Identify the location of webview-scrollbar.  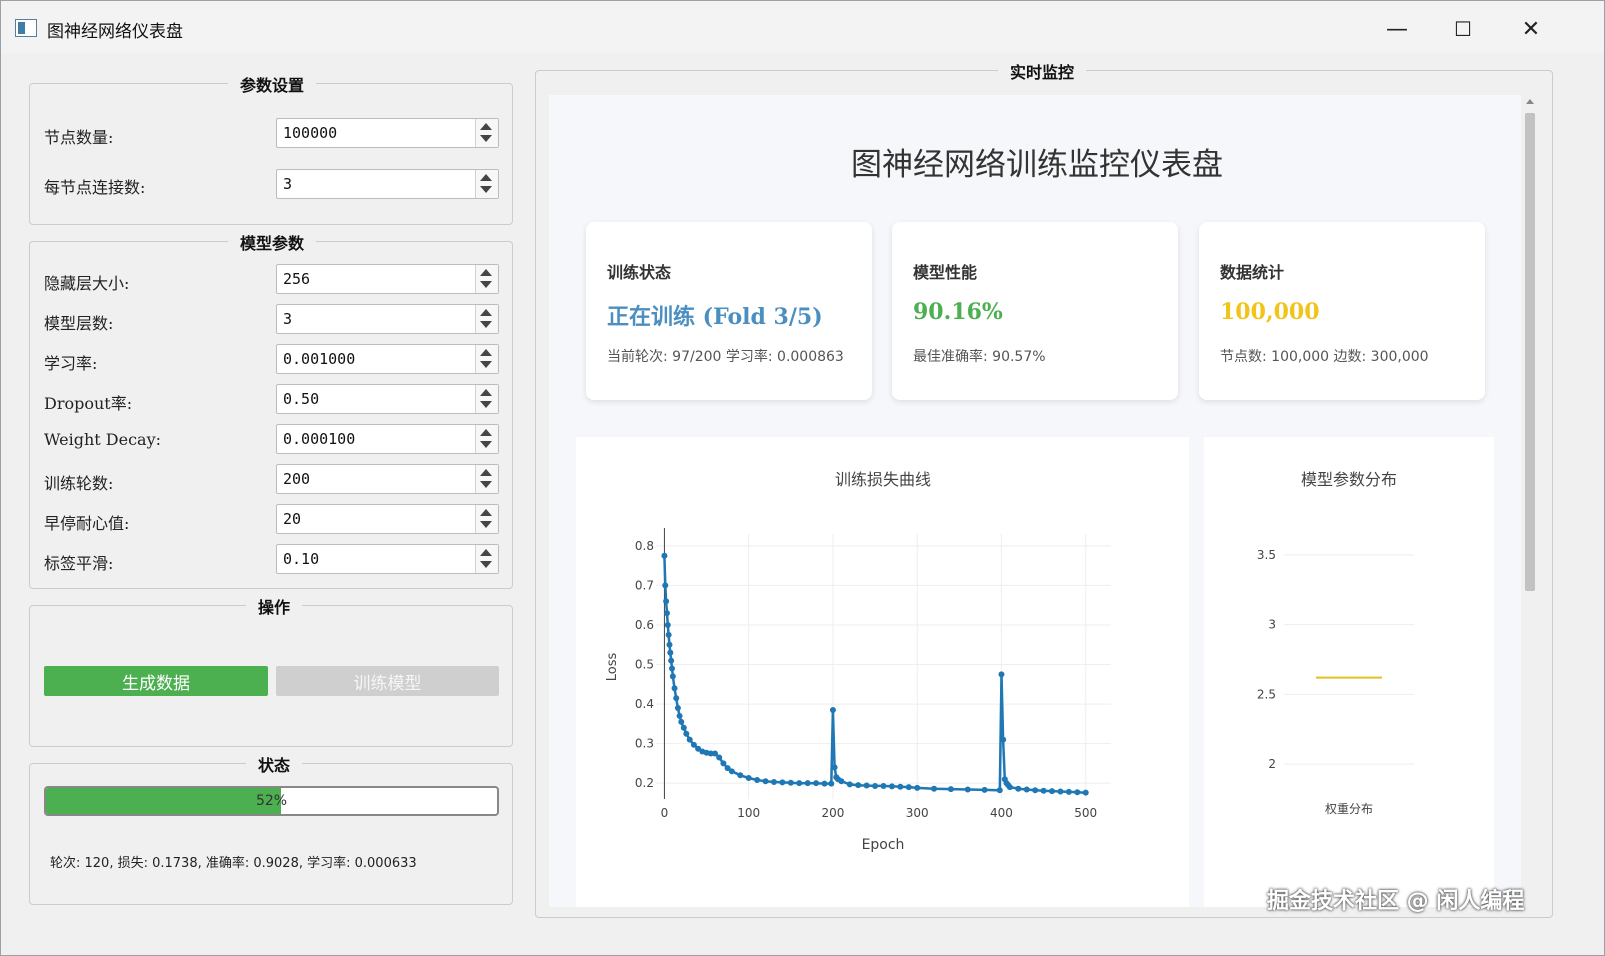
(1530, 501).